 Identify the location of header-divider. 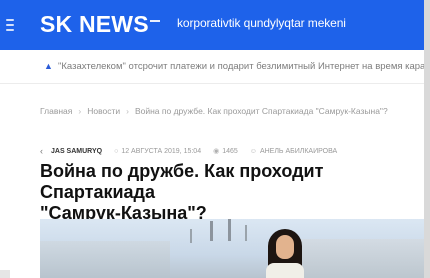
(155, 21).